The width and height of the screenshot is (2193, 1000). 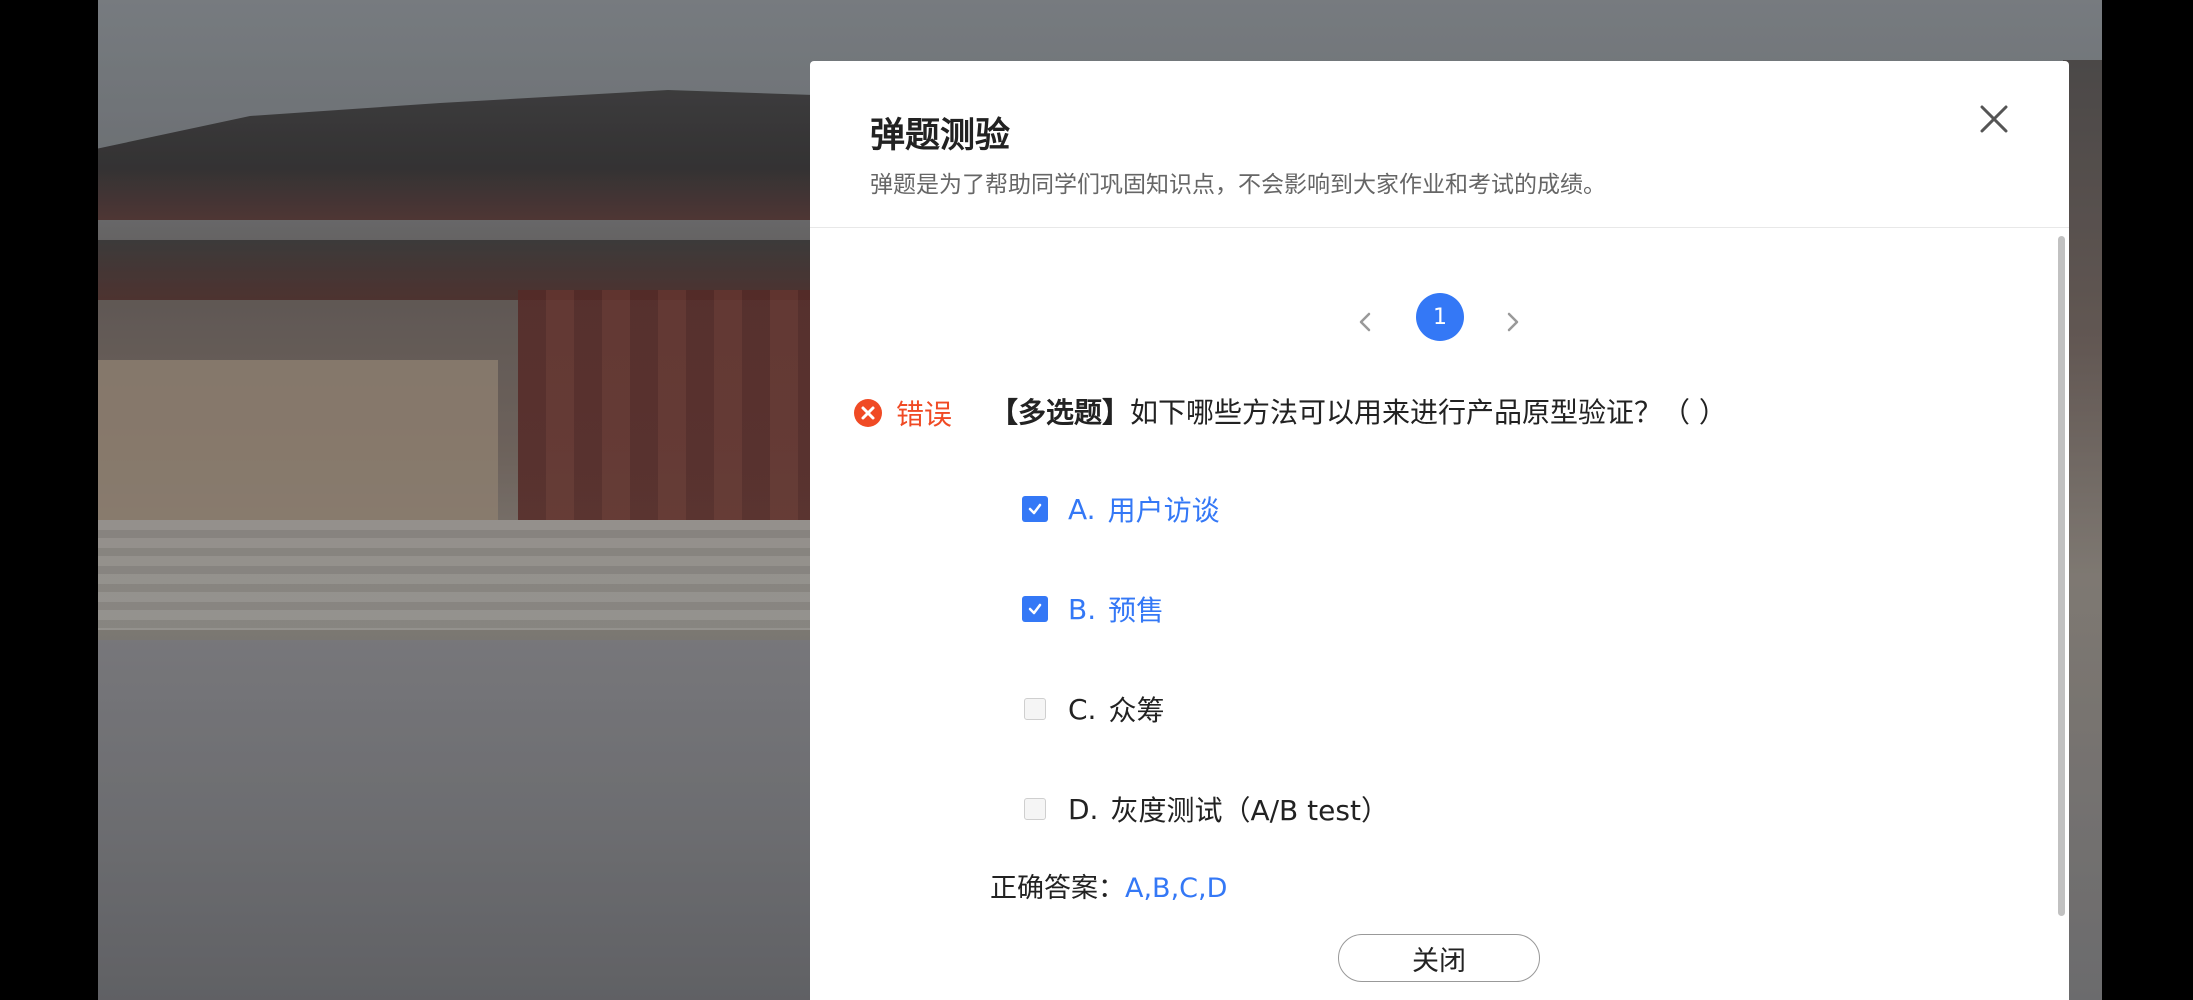 What do you see at coordinates (940, 136) in the screenshot?
I see `modal-title: 弹题测验` at bounding box center [940, 136].